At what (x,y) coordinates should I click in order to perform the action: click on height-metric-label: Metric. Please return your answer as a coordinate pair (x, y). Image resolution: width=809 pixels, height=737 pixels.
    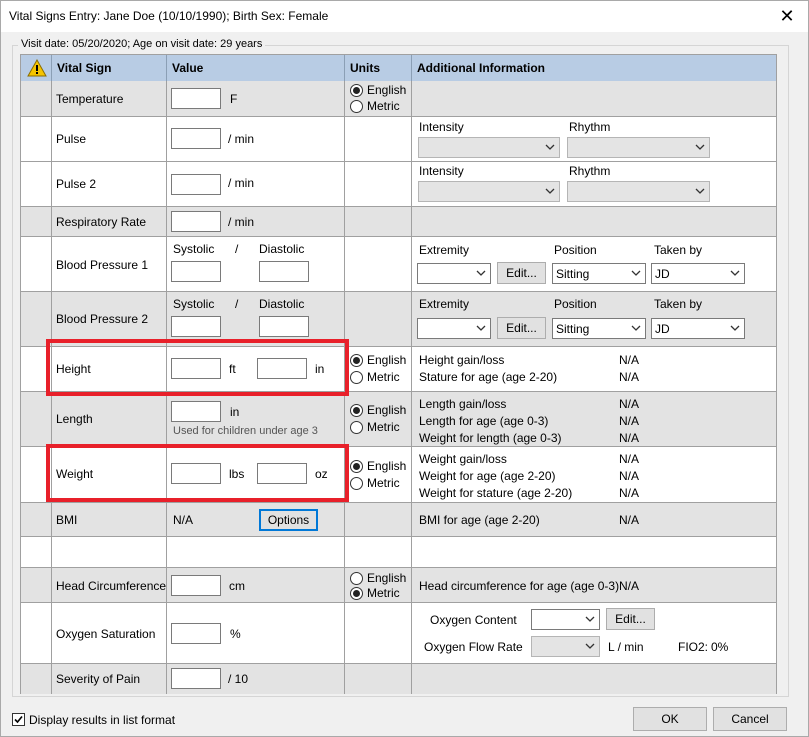
    Looking at the image, I should click on (383, 377).